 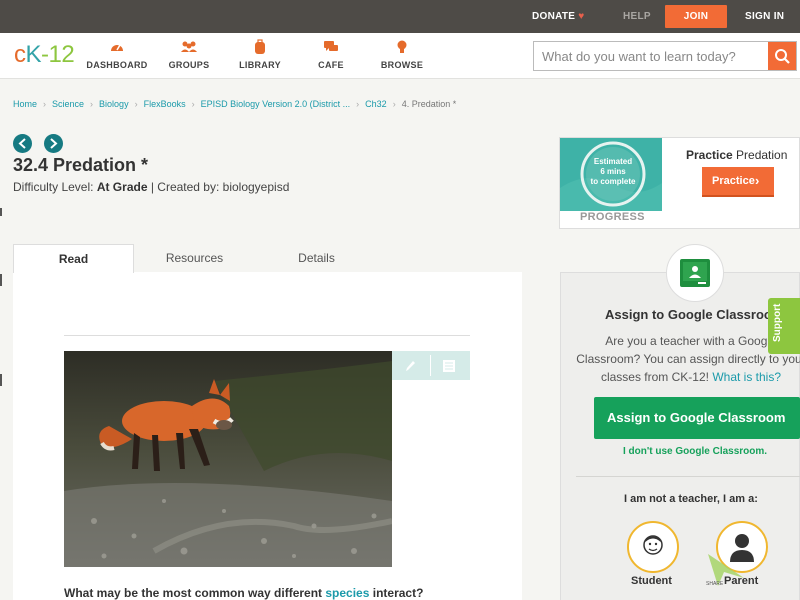 I want to click on created-by: | Created by: biologyepisd, so click(x=218, y=187).